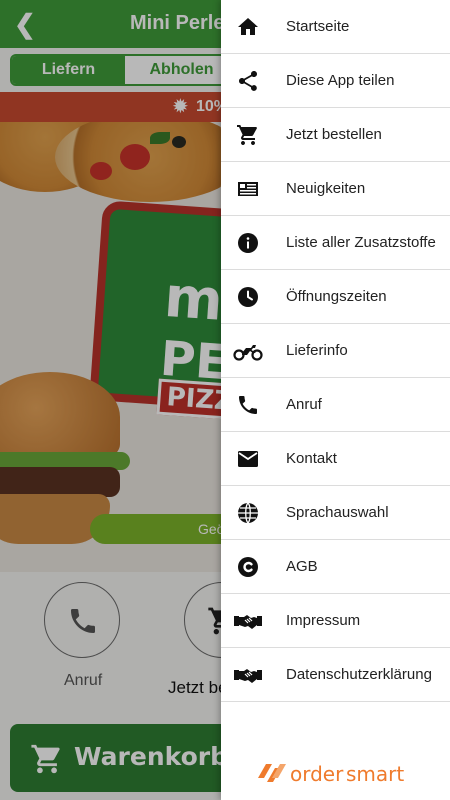  I want to click on menu-item-terms: AGB, so click(335, 567).